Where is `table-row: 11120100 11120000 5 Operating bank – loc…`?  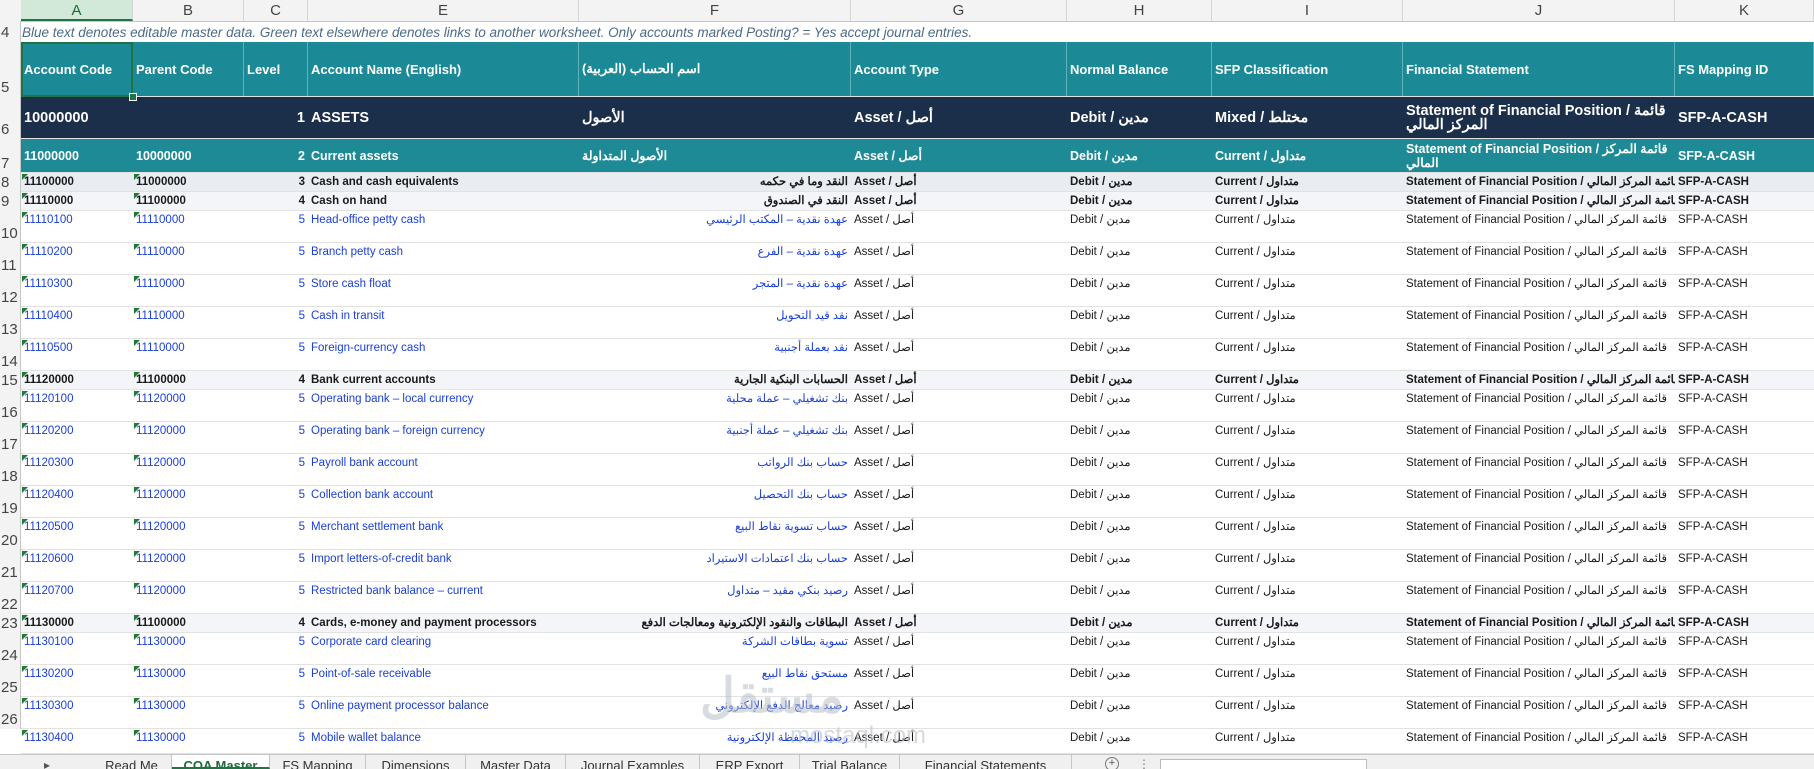
table-row: 11120100 11120000 5 Operating bank – loc… is located at coordinates (917, 406).